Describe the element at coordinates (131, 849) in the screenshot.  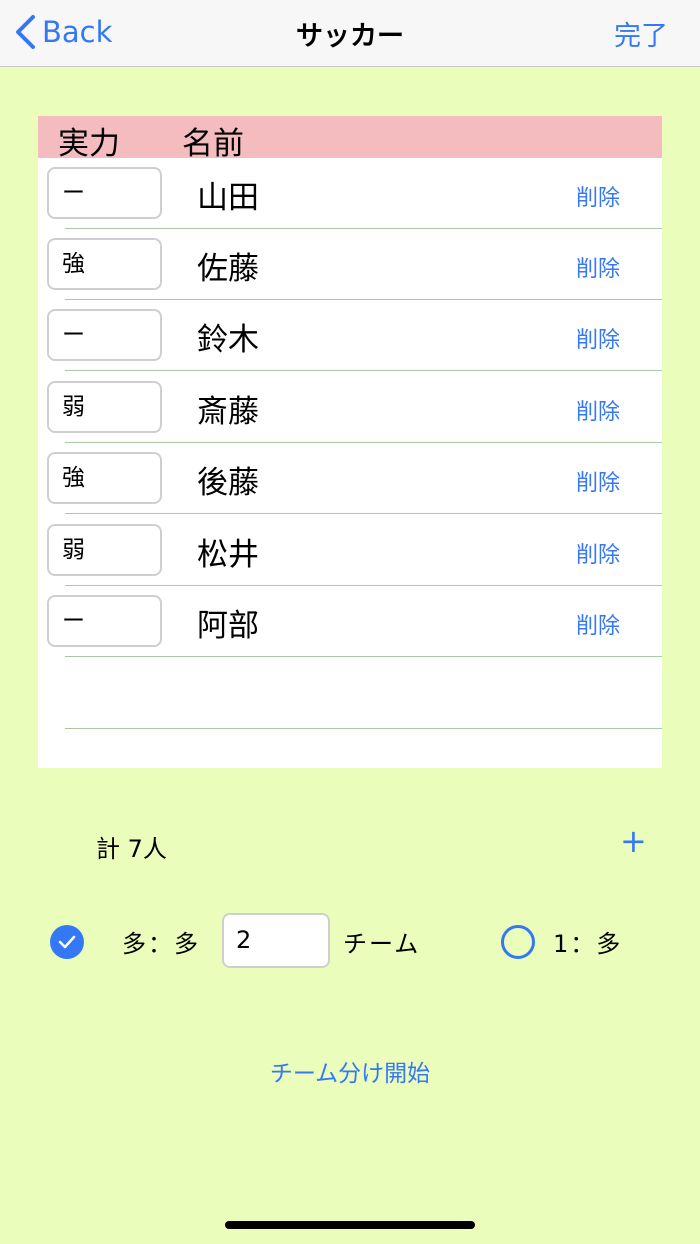
I see `member-total: 計 7人` at that location.